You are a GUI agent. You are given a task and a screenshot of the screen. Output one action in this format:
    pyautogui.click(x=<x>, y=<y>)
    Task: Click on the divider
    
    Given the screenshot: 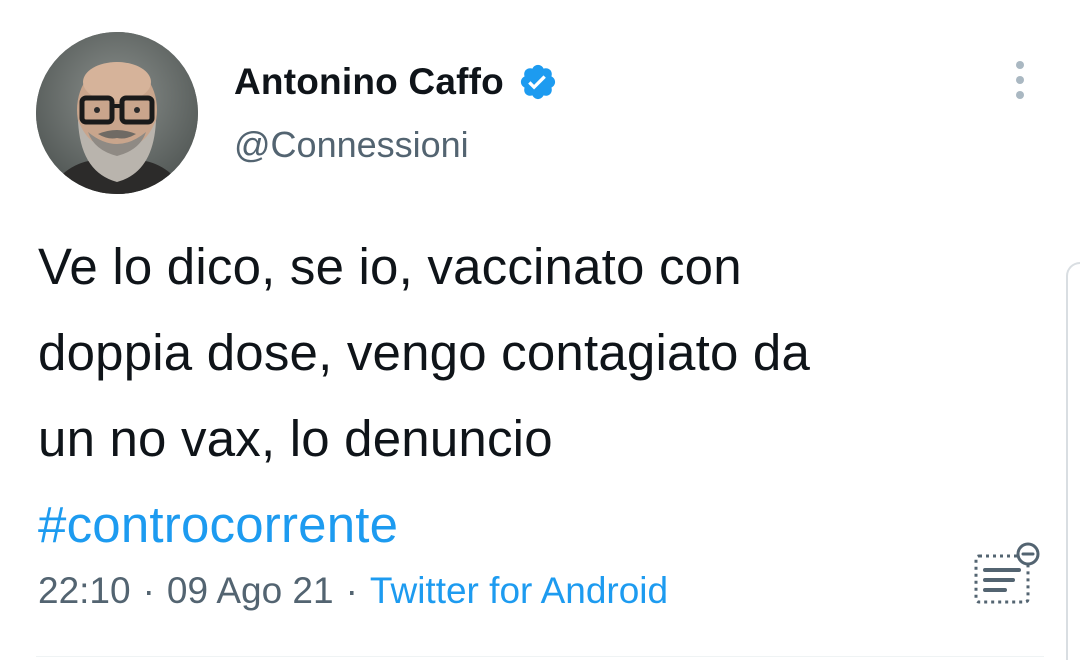 What is the action you would take?
    pyautogui.click(x=540, y=656)
    